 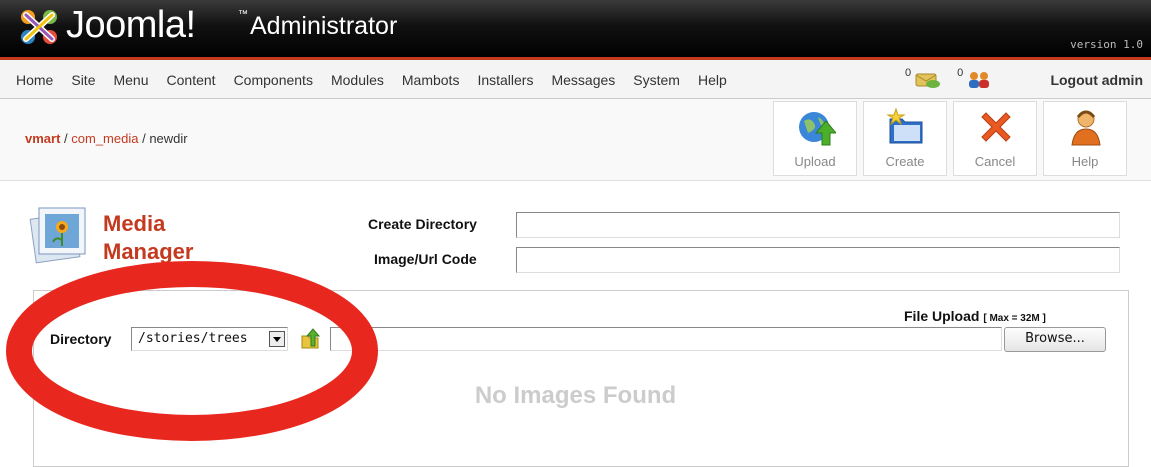 I want to click on menu-item-system: System, so click(x=656, y=80).